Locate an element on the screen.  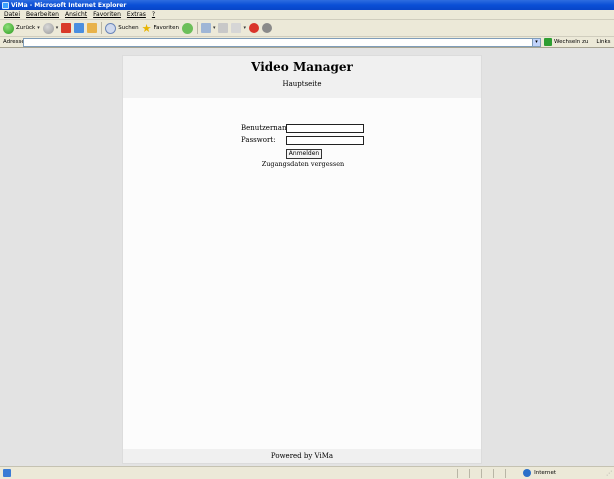
messenger-button is located at coordinates (266, 28).